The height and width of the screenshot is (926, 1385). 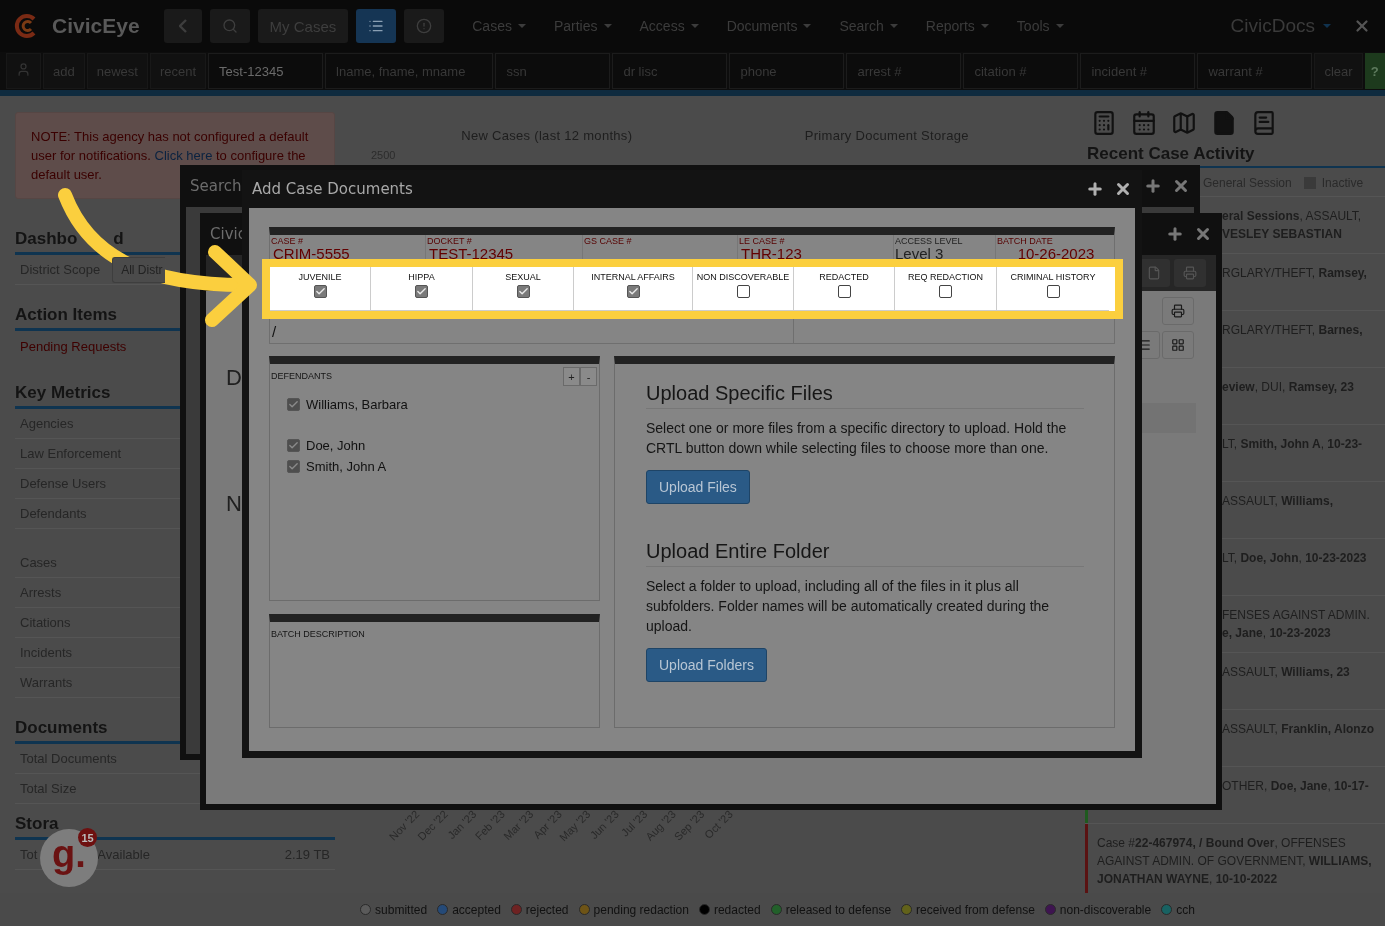 I want to click on field-label: CASE #, so click(x=287, y=241).